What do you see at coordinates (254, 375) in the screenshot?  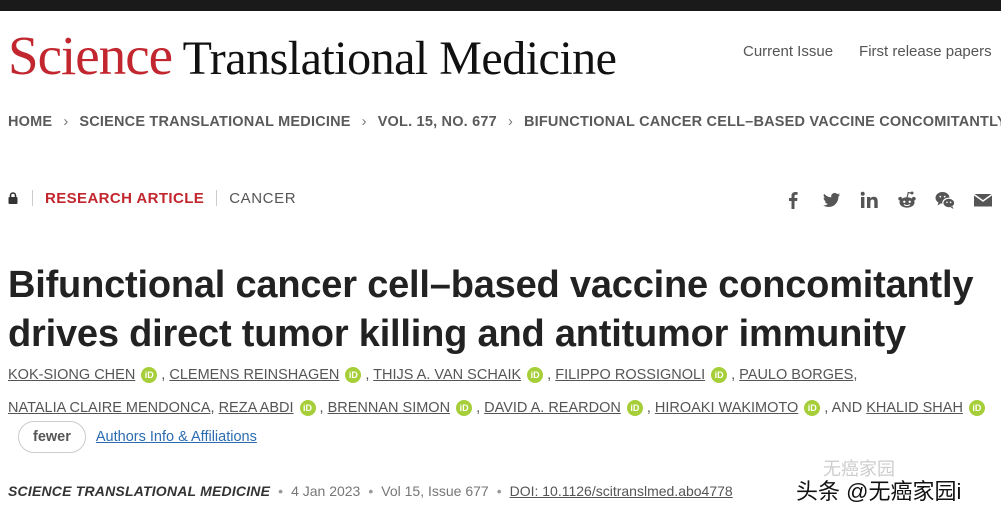 I see `author-link: CLEMENS REINSHAGEN` at bounding box center [254, 375].